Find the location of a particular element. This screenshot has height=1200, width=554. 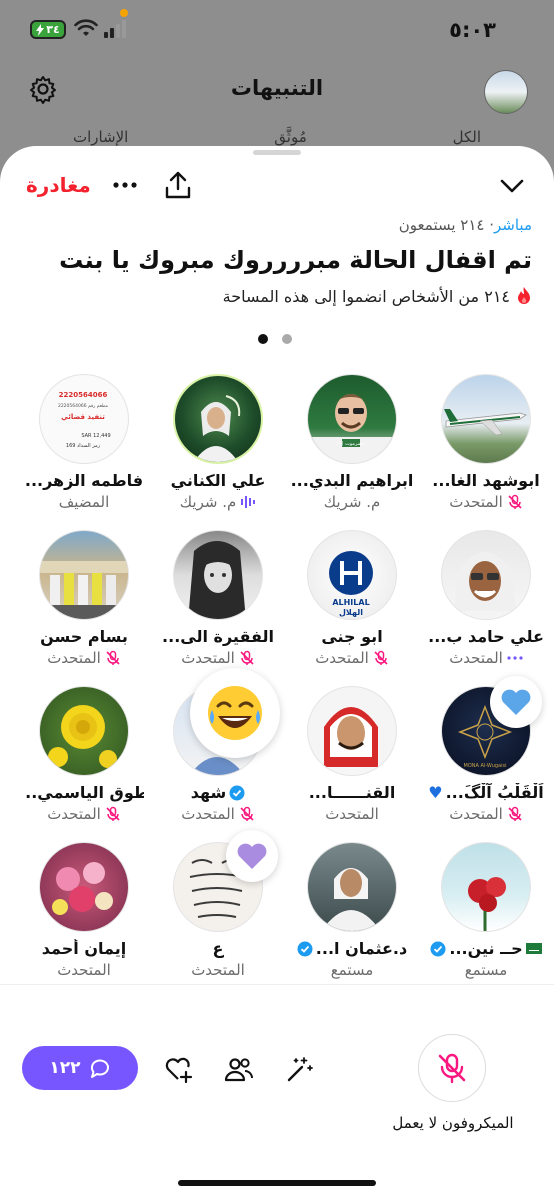

participant-card: الفقيرة الى... المتحدث is located at coordinates (218, 598).